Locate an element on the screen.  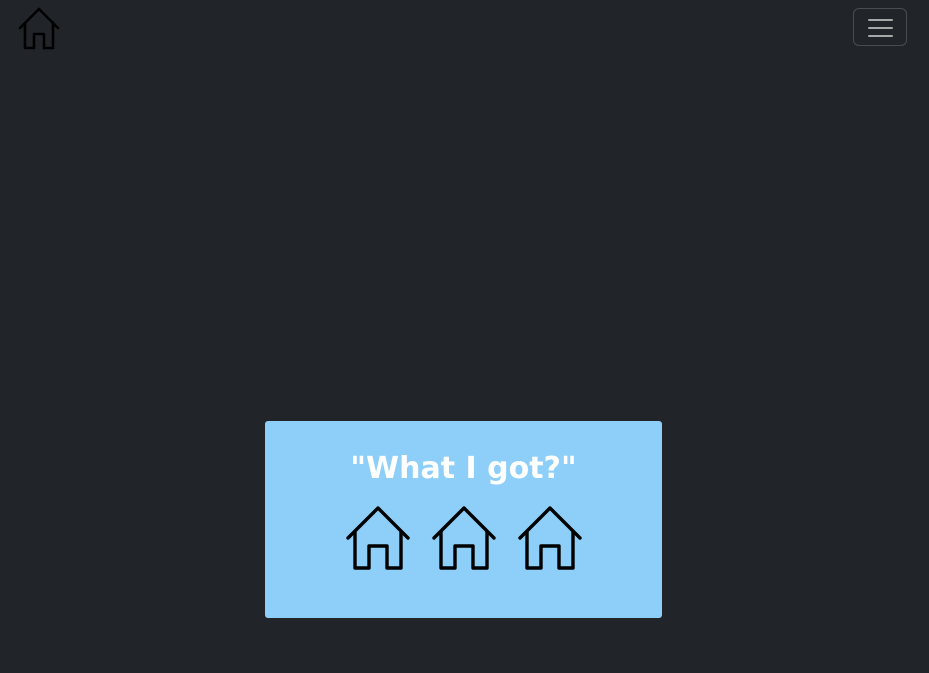
home-link is located at coordinates (39, 29).